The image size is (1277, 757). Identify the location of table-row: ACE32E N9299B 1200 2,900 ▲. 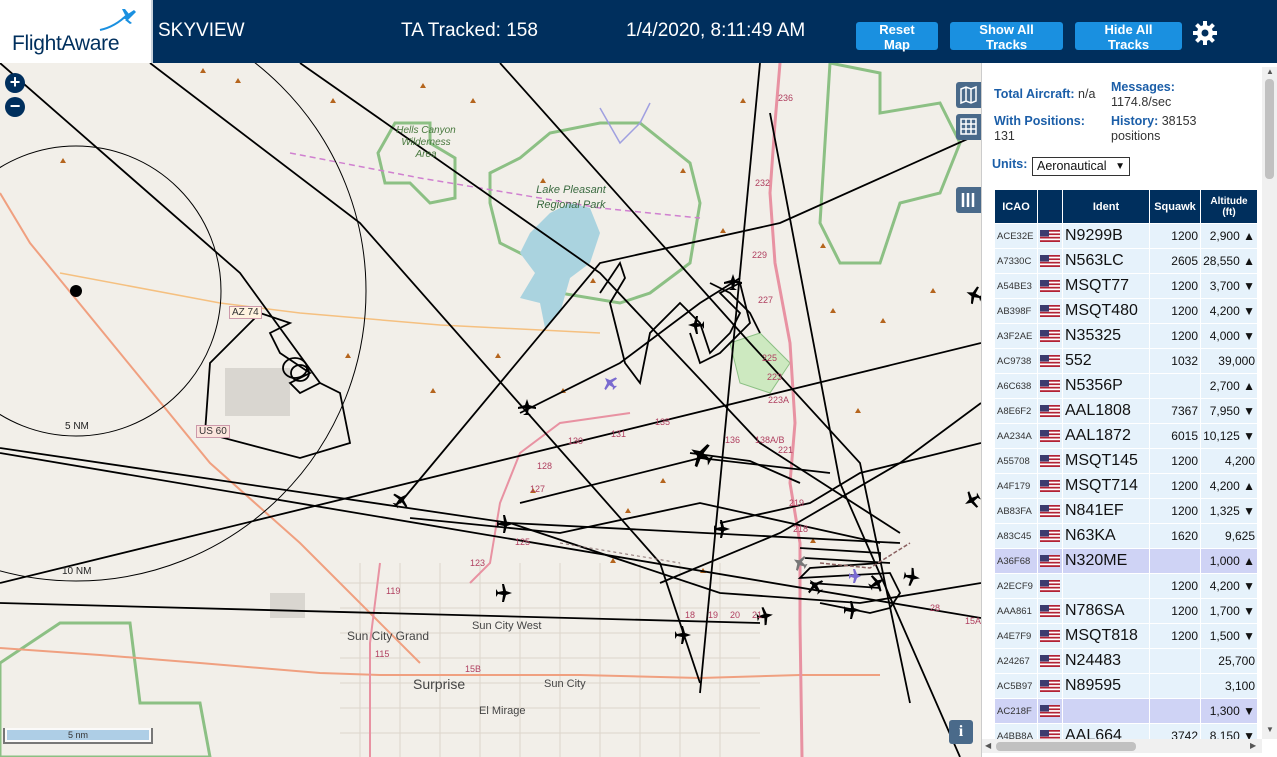
(1126, 236).